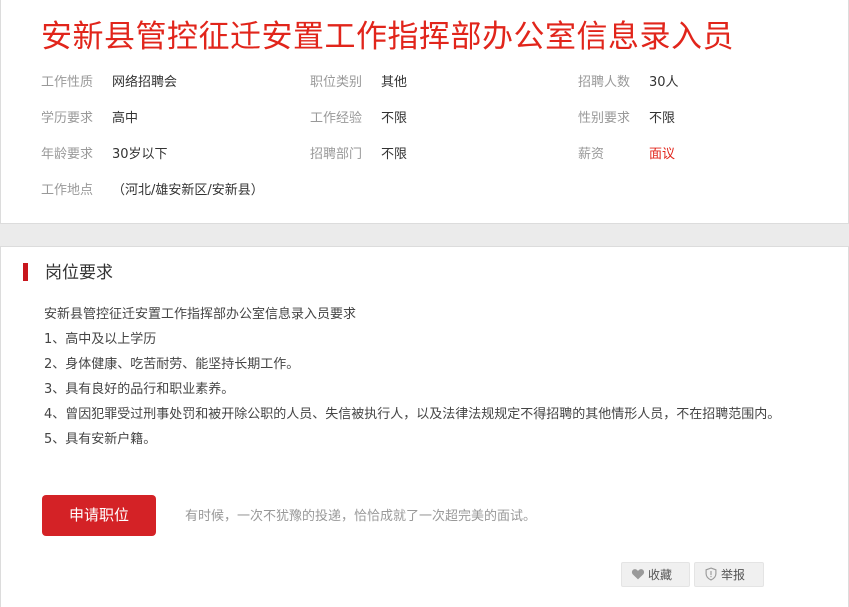  I want to click on info-label: 工作性质, so click(67, 82).